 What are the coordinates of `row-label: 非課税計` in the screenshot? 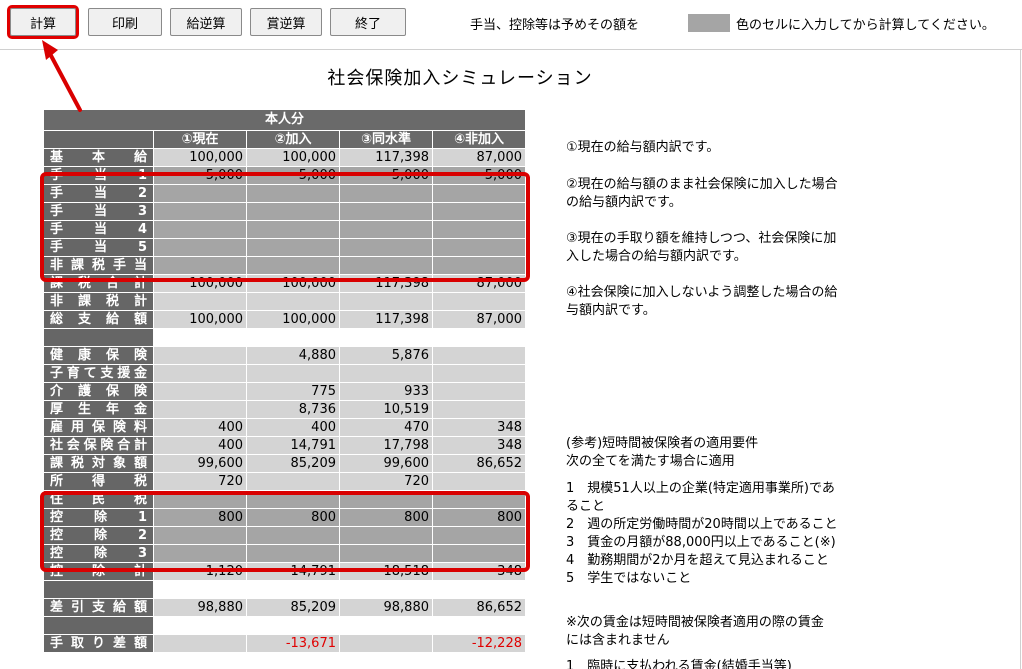 It's located at (98, 301).